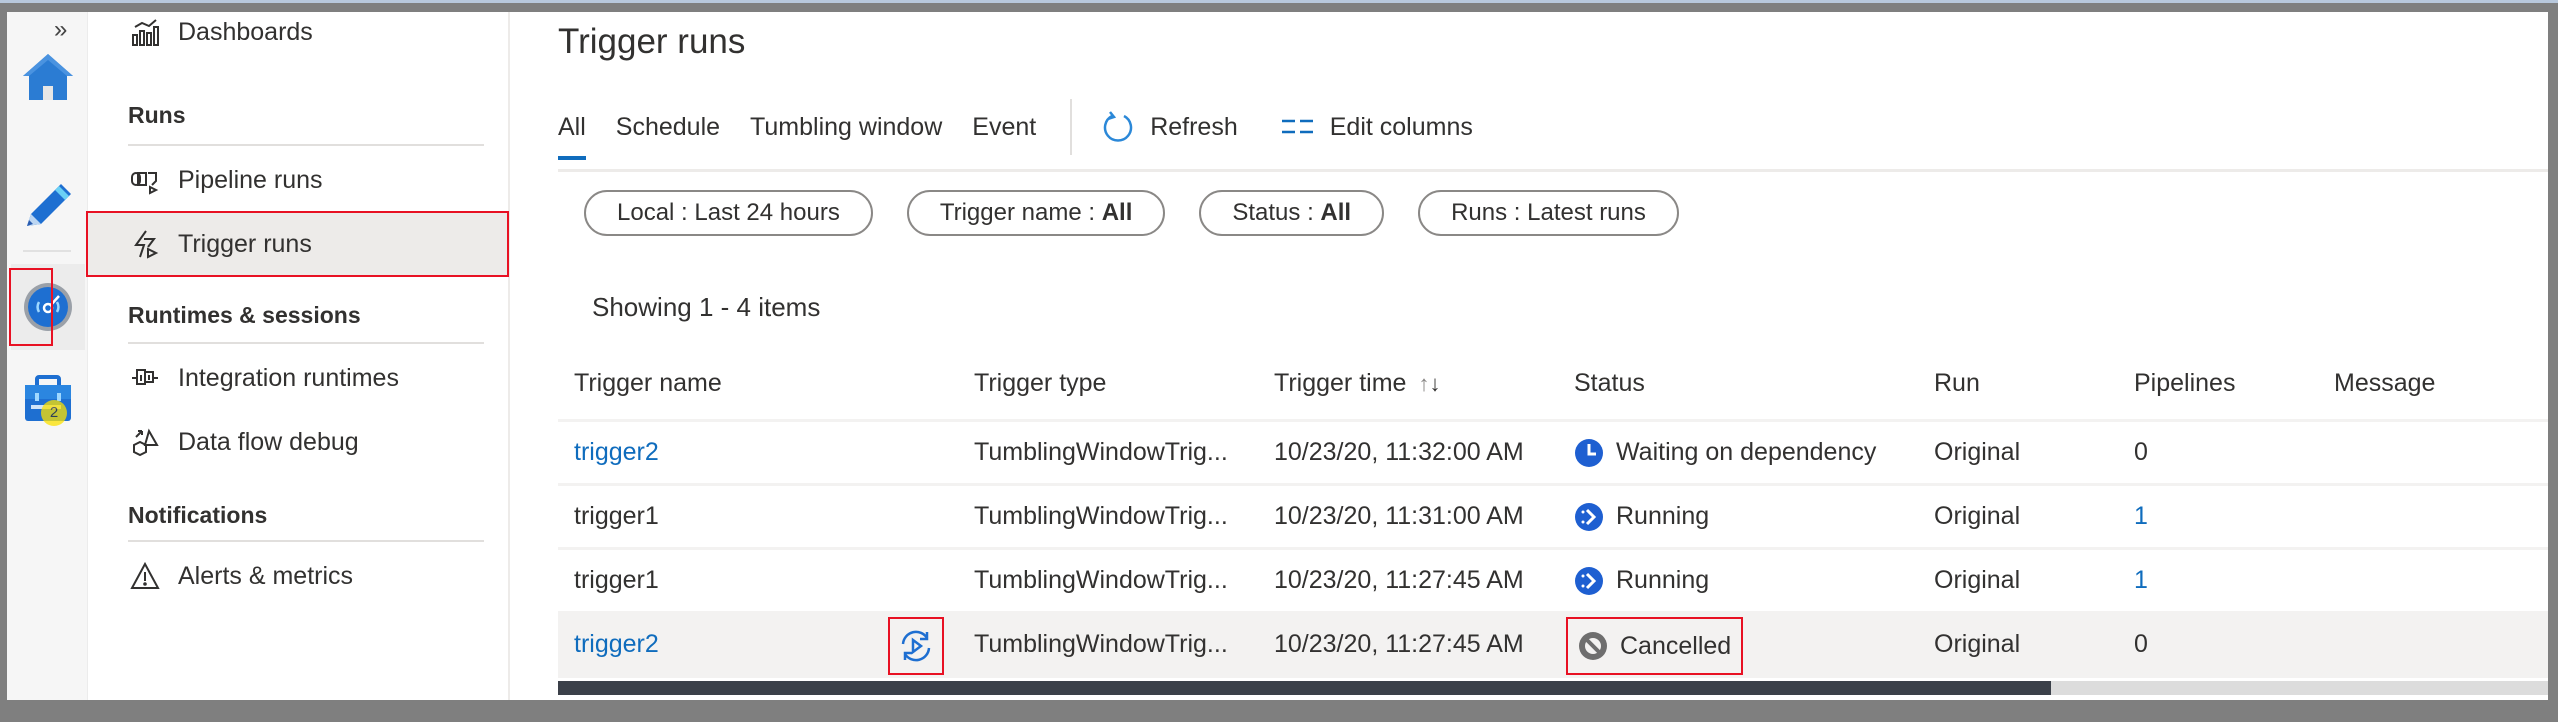 The width and height of the screenshot is (2558, 722). Describe the element at coordinates (54, 413) in the screenshot. I see `manage-badge: 2` at that location.